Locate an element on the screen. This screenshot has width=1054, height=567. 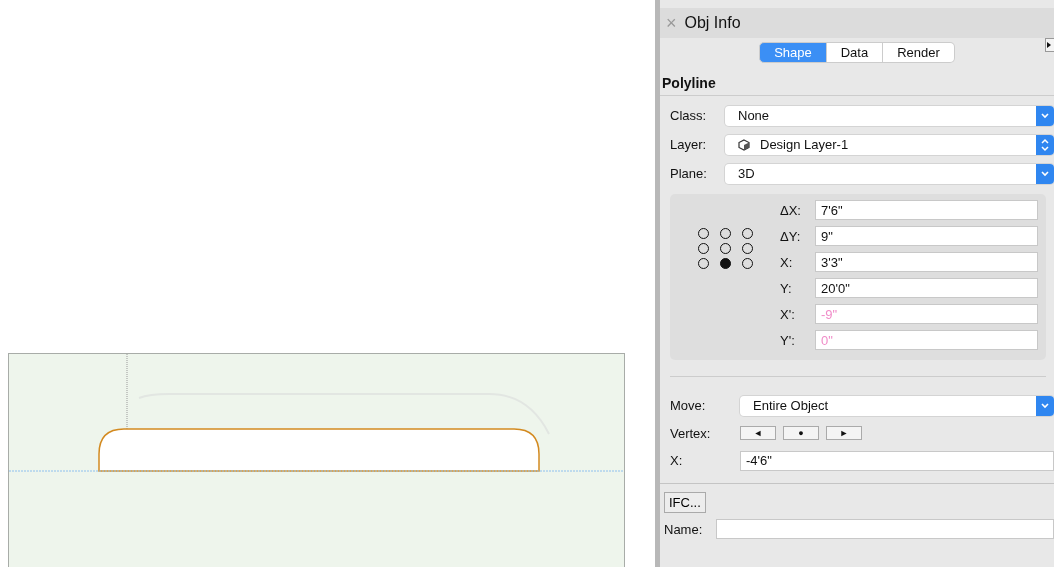
input-field: 3'3" is located at coordinates (926, 262).